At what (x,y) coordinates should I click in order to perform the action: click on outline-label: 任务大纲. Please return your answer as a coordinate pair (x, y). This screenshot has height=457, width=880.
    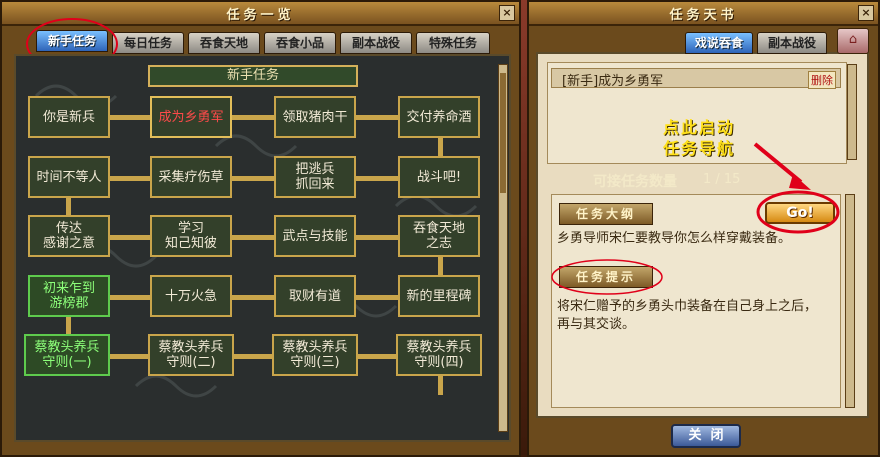
    Looking at the image, I should click on (606, 214).